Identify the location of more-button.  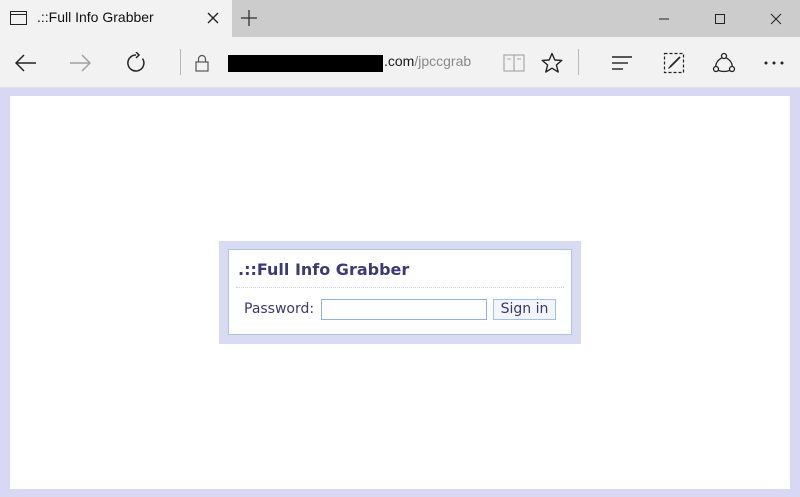
(774, 62).